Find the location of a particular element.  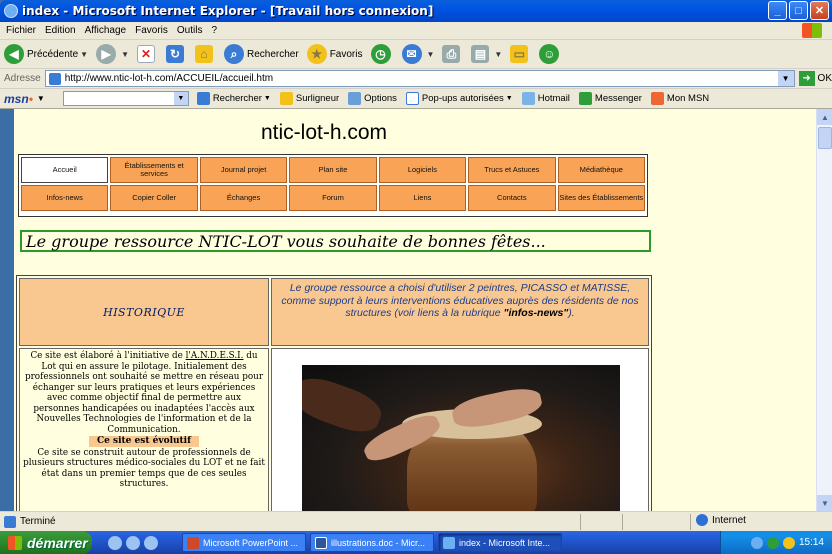

network-icon is located at coordinates (756, 542).